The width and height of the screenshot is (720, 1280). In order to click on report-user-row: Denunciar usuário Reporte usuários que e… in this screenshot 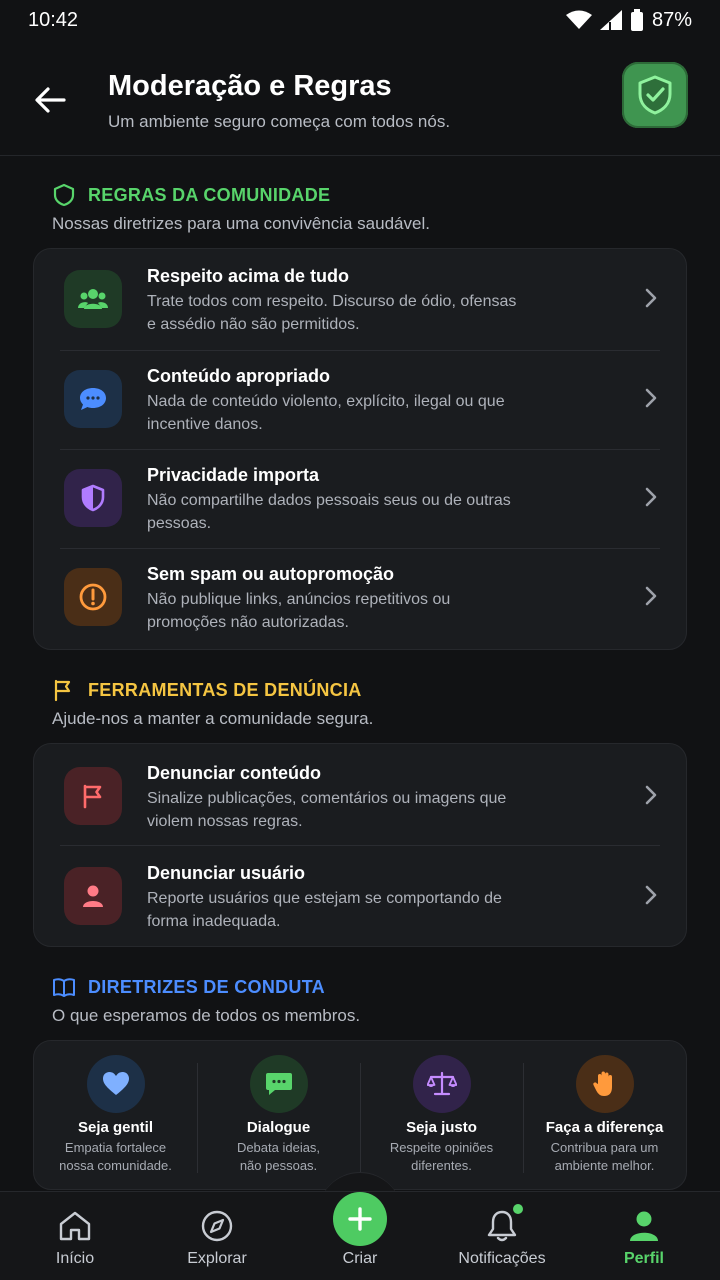, I will do `click(360, 895)`.